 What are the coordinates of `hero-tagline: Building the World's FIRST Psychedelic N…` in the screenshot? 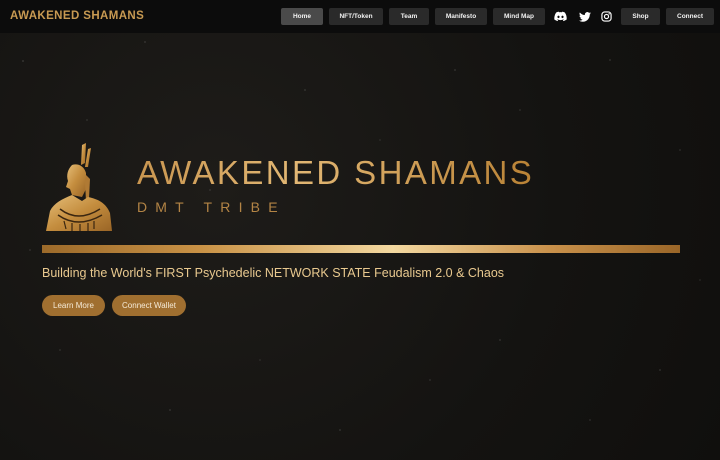 It's located at (273, 273).